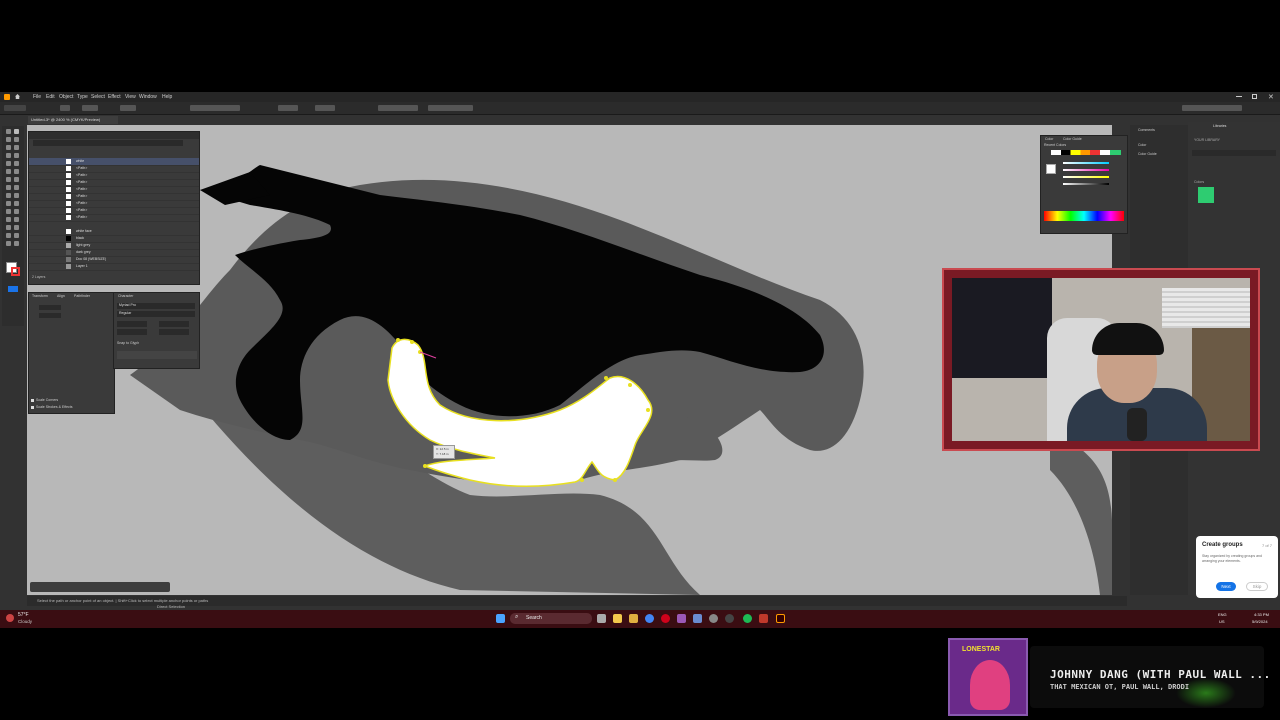  Describe the element at coordinates (8, 227) in the screenshot. I see `graph-tool-icon` at that location.